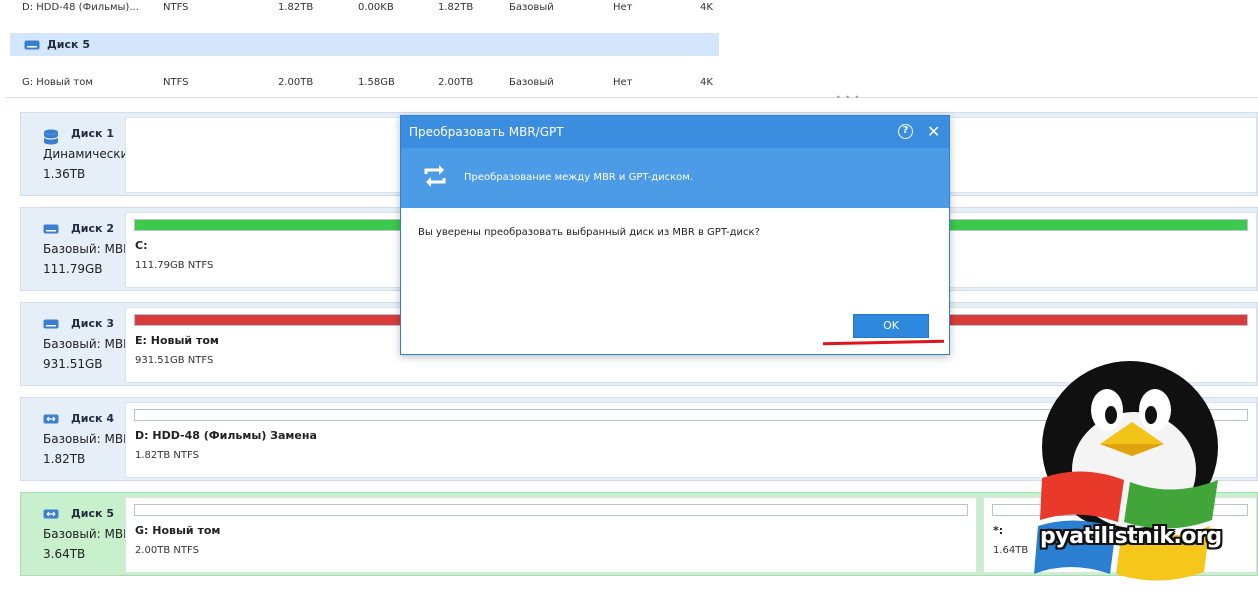  I want to click on ok-button: OK, so click(891, 326).